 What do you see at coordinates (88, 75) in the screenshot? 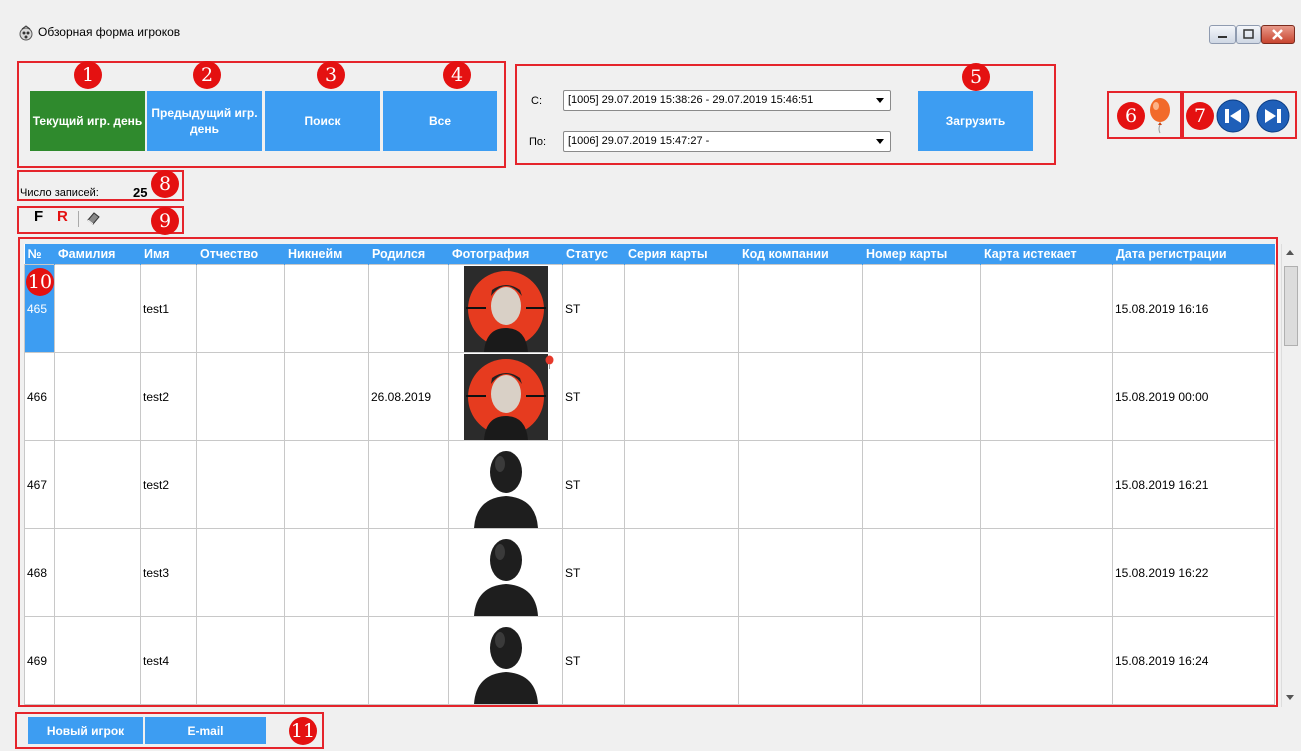
I see `badge-1: 1` at bounding box center [88, 75].